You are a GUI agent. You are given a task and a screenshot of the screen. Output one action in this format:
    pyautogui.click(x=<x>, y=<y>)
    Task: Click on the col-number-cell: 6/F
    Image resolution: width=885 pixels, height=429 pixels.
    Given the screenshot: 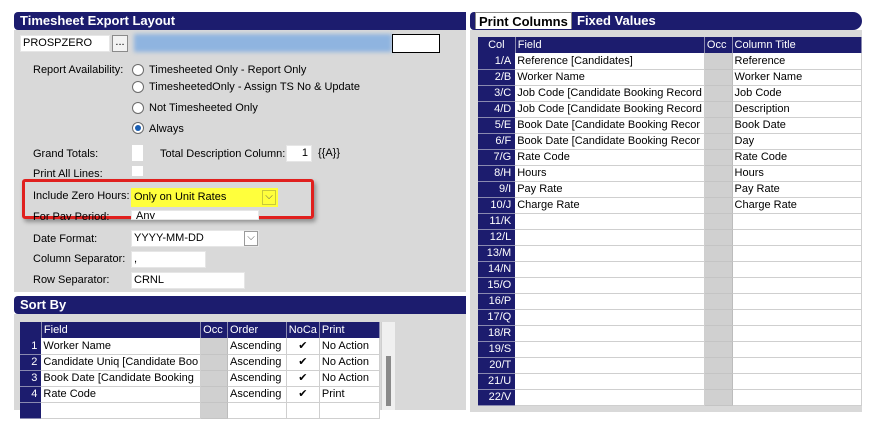 What is the action you would take?
    pyautogui.click(x=497, y=141)
    